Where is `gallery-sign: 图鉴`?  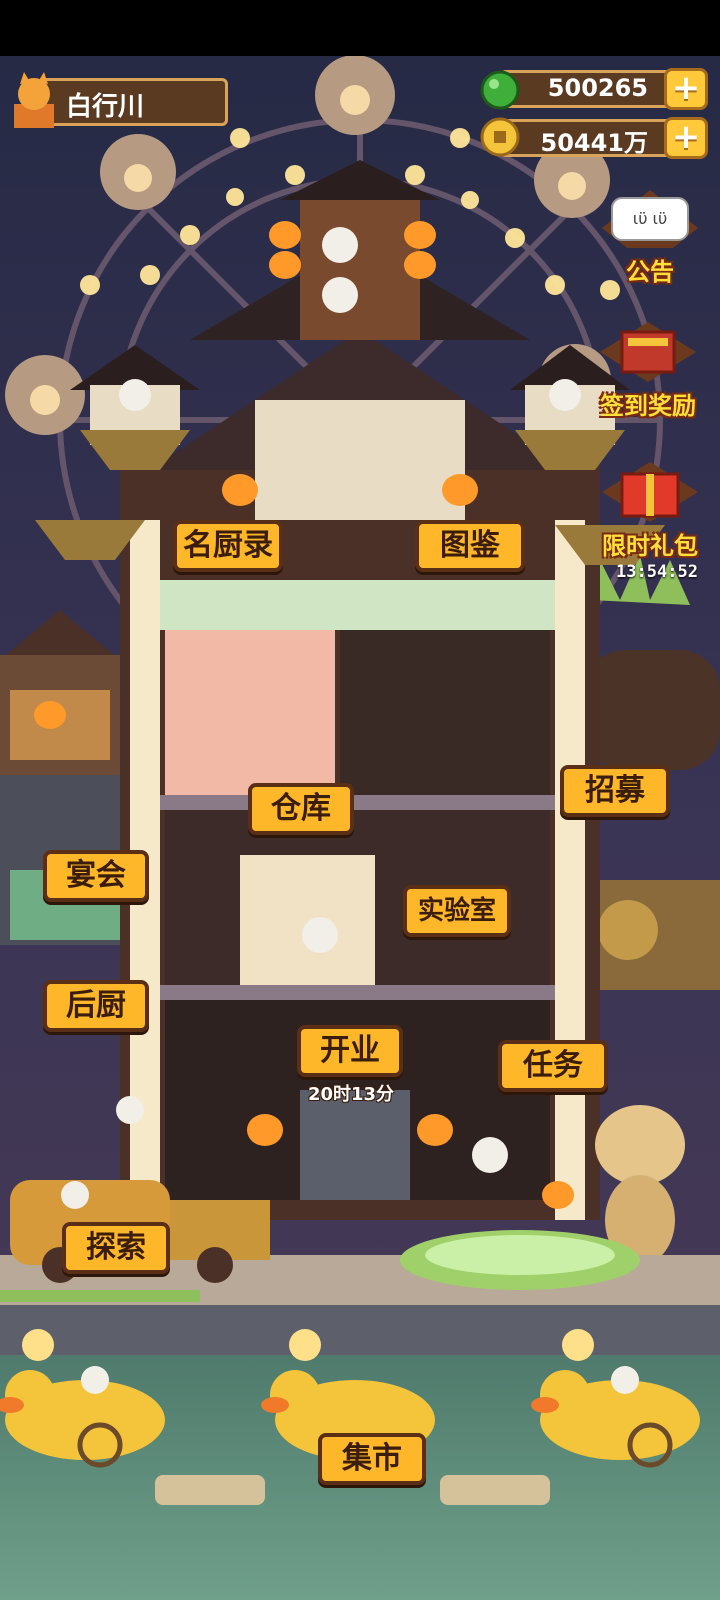 gallery-sign: 图鉴 is located at coordinates (470, 546).